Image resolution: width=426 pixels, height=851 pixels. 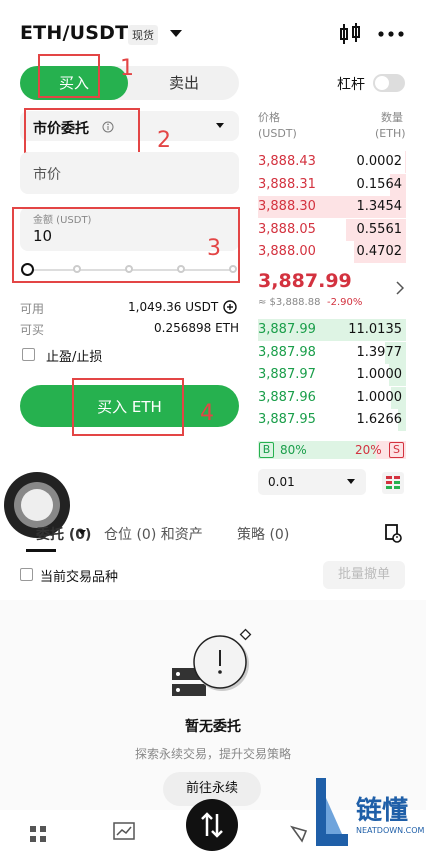 What do you see at coordinates (124, 832) in the screenshot?
I see `chart-icon` at bounding box center [124, 832].